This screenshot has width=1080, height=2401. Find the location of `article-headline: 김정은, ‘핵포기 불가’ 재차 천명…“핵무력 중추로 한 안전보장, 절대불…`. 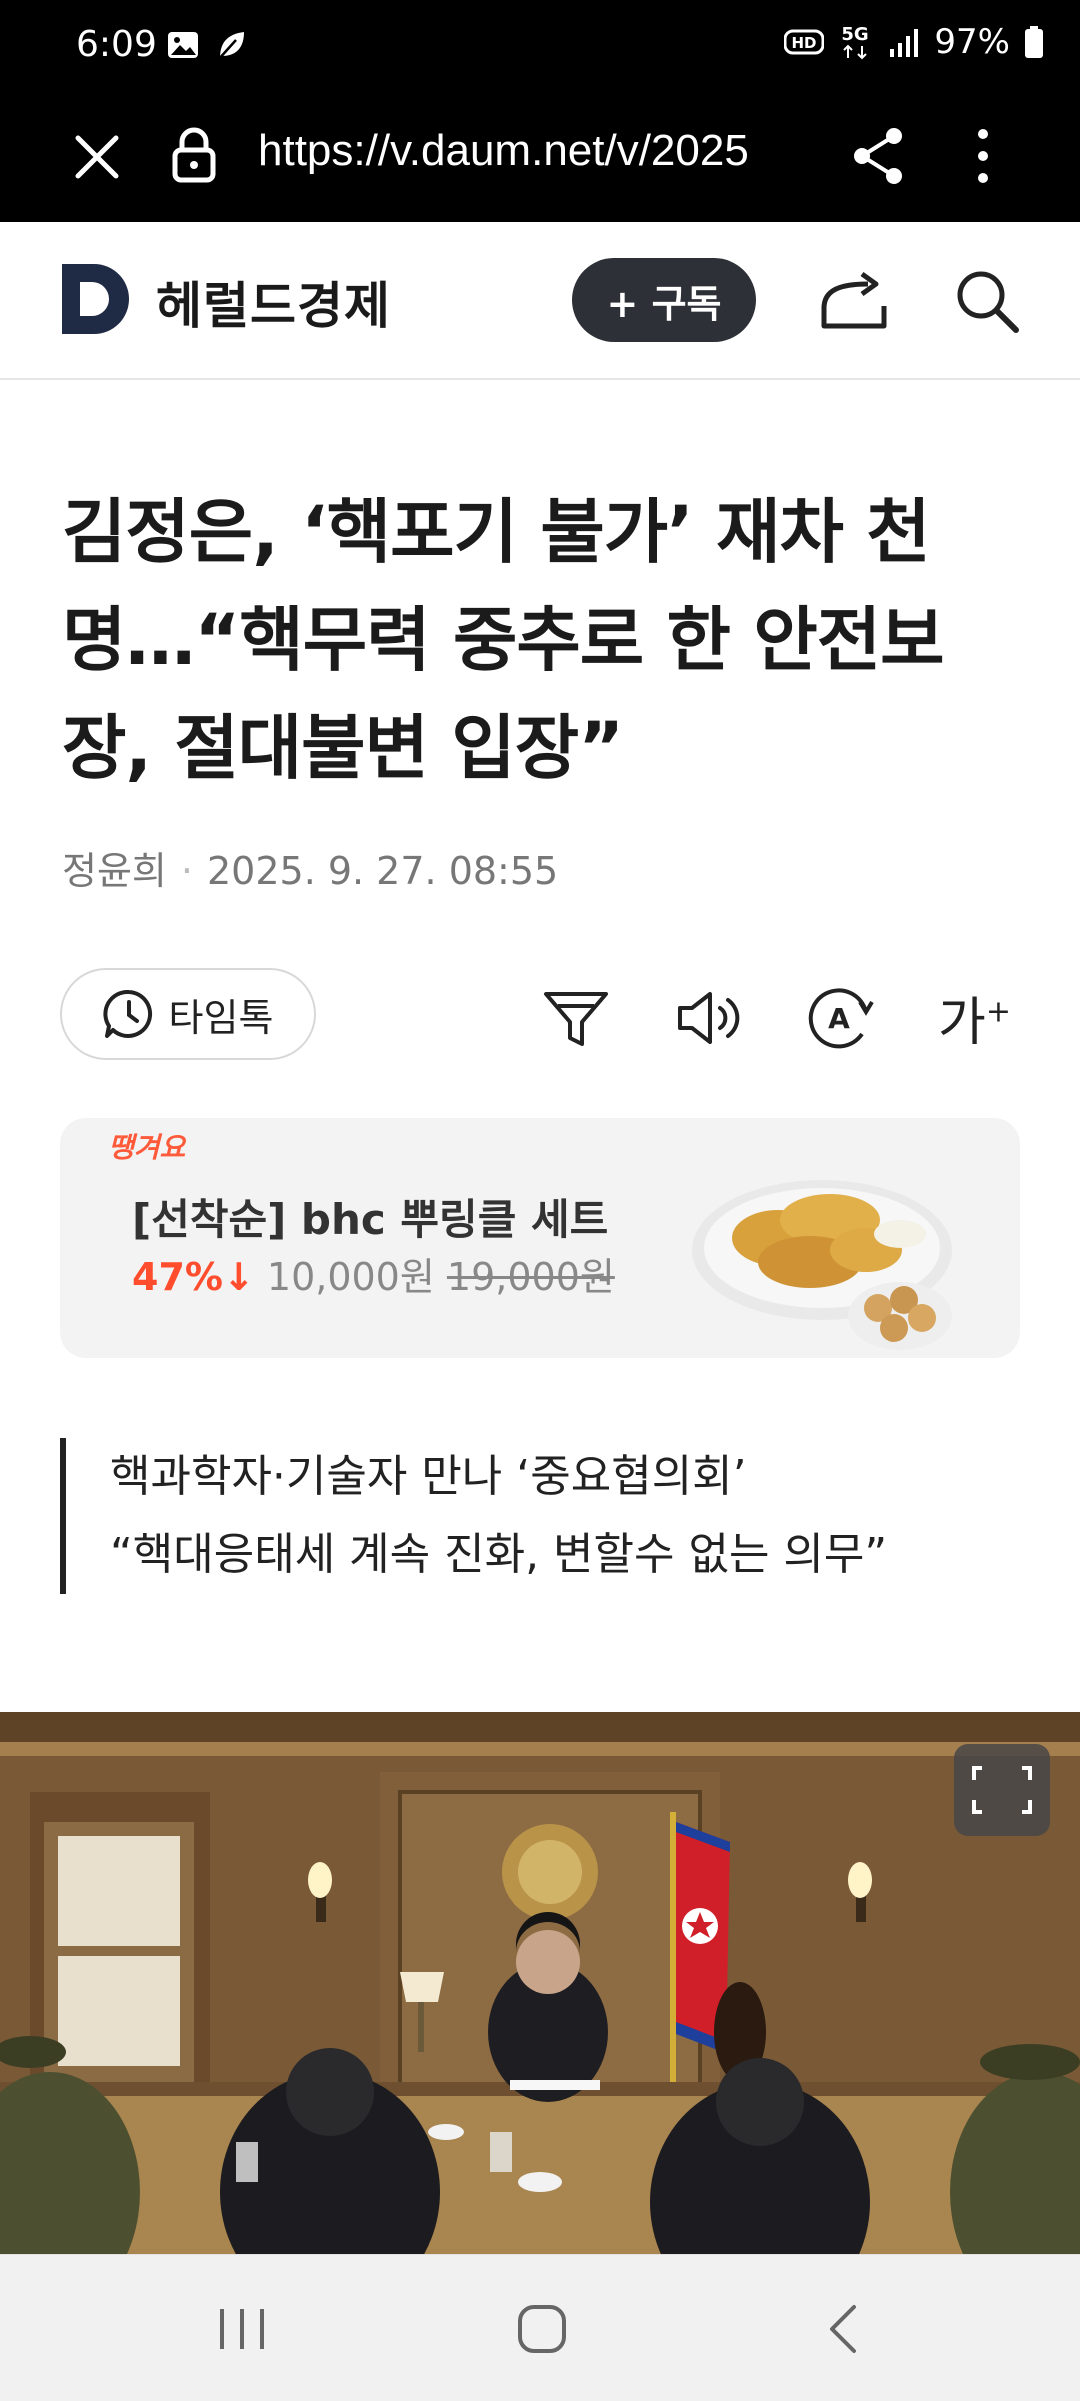

article-headline: 김정은, ‘핵포기 불가’ 재차 천명…“핵무력 중추로 한 안전보장, 절대불… is located at coordinates (503, 640).